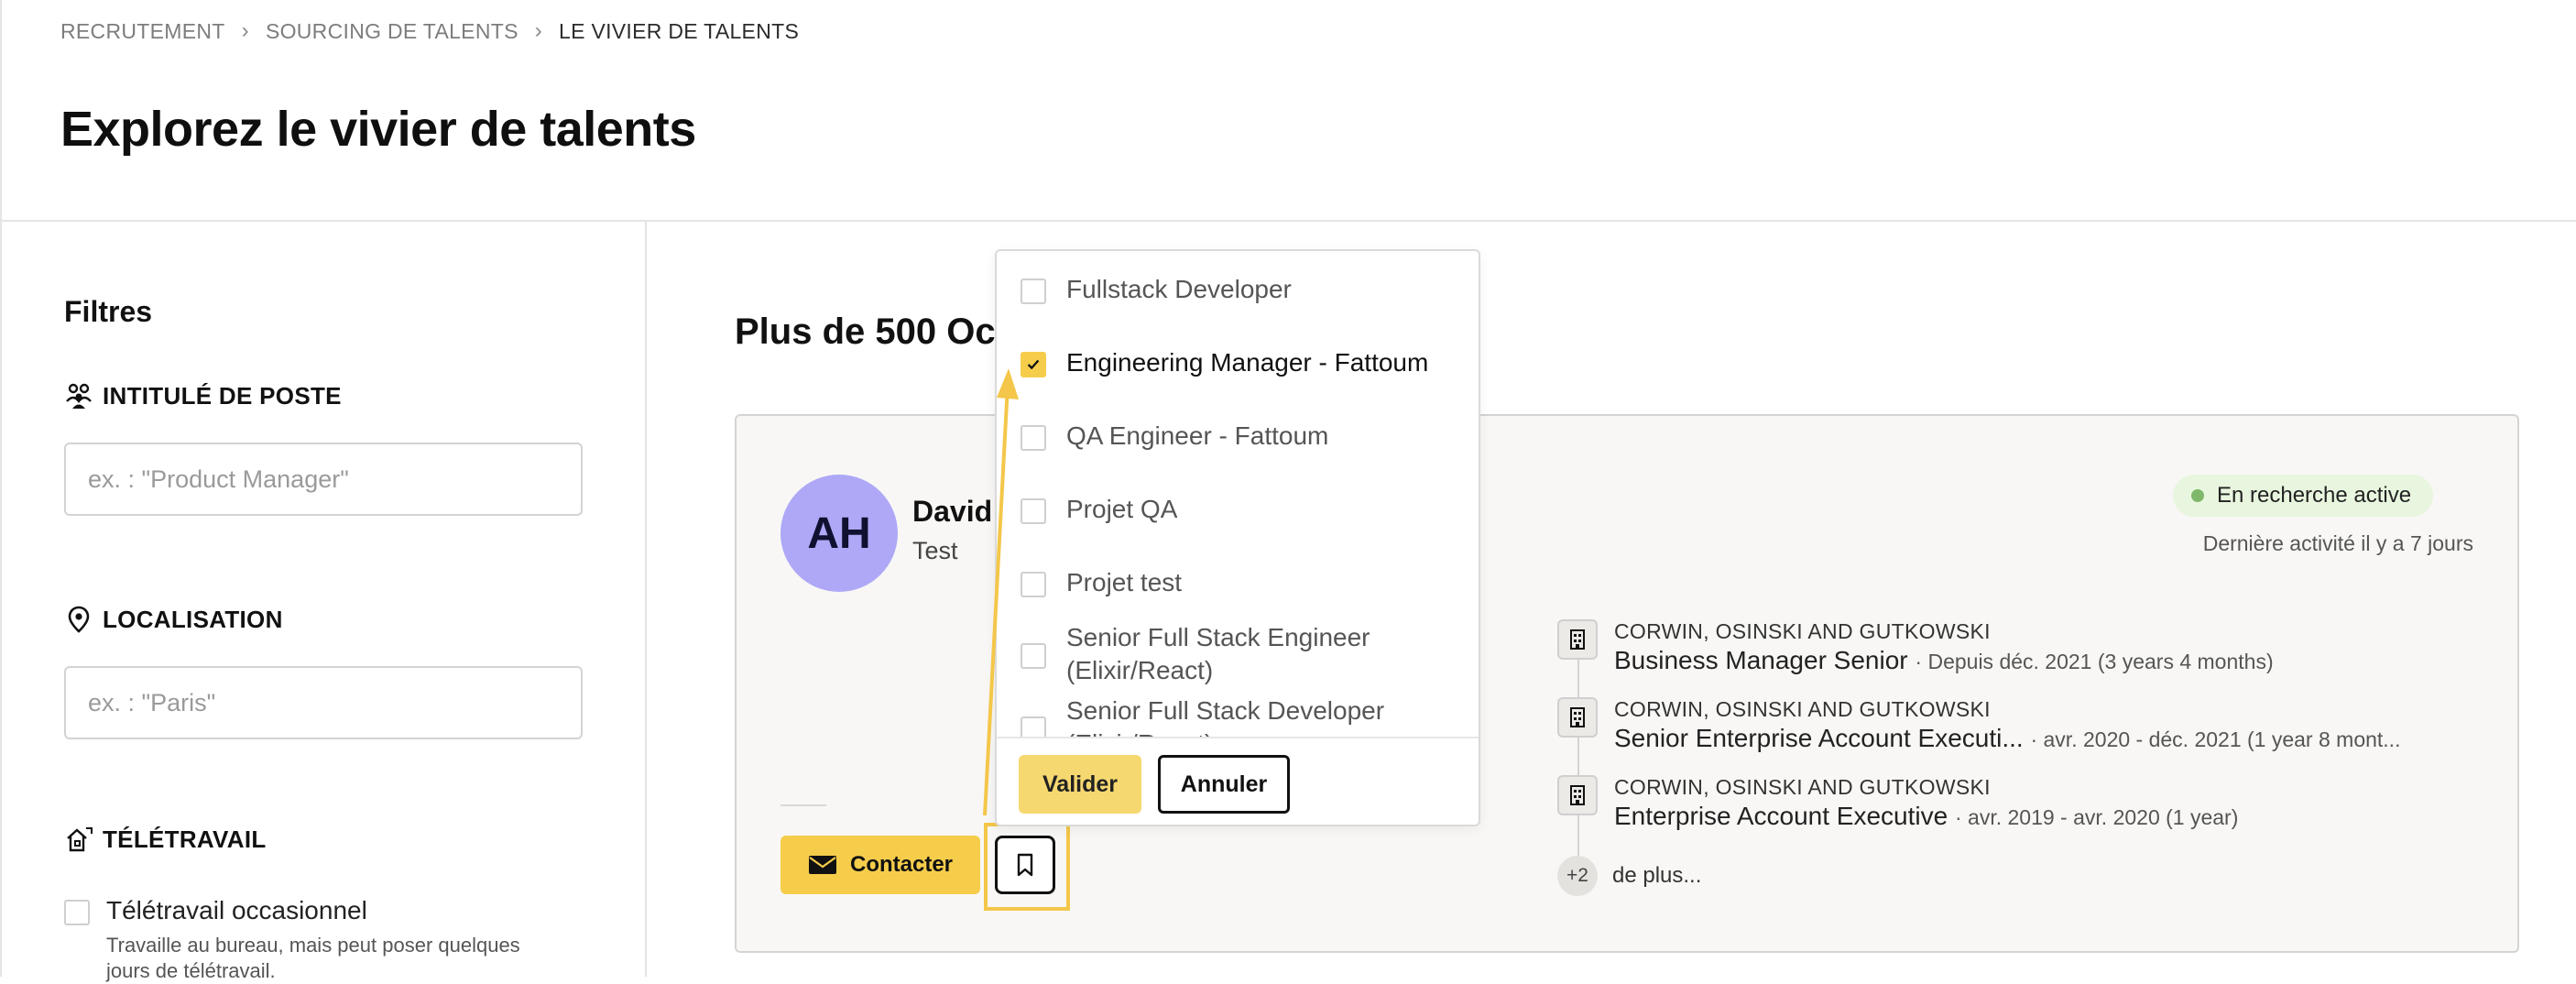 The height and width of the screenshot is (984, 2576). I want to click on job-title-label: INTITULÉ DE POSTE, so click(223, 395).